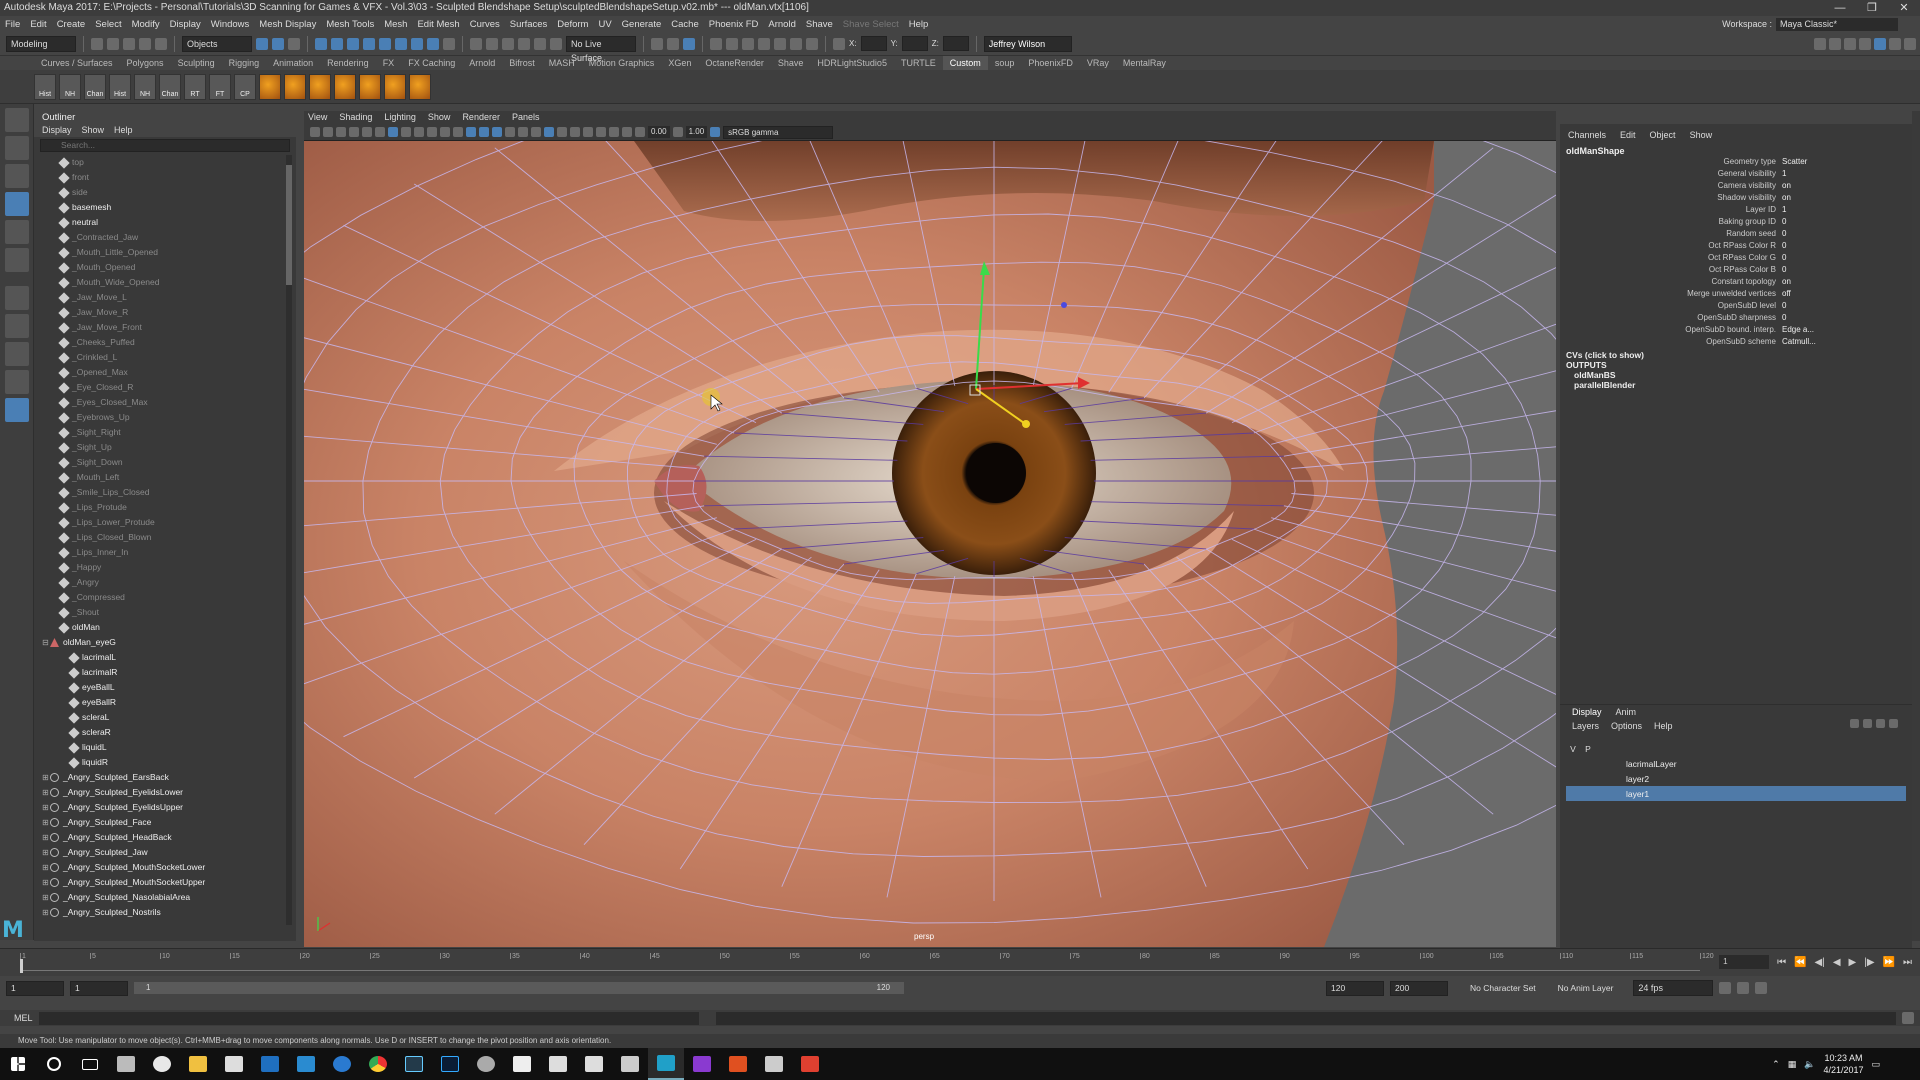 The image size is (1920, 1080). What do you see at coordinates (97, 43) in the screenshot?
I see `new-scene-icon` at bounding box center [97, 43].